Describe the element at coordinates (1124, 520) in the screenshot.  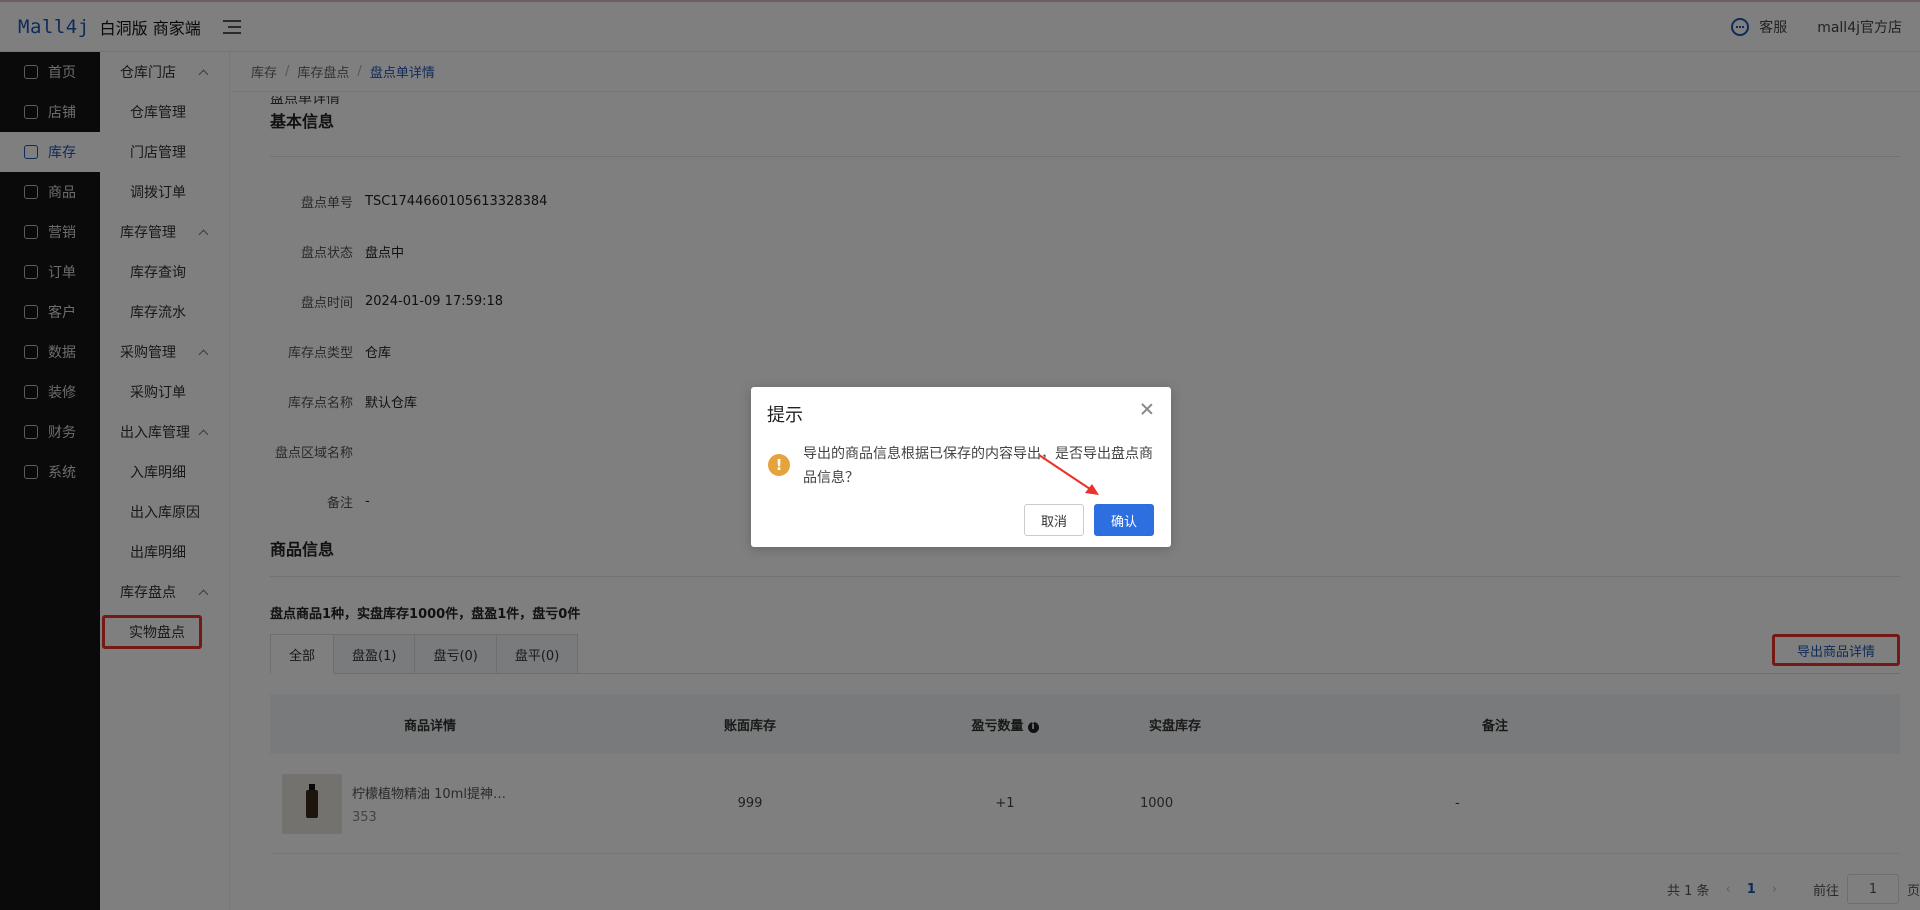
I see `confirm-button: 确认` at that location.